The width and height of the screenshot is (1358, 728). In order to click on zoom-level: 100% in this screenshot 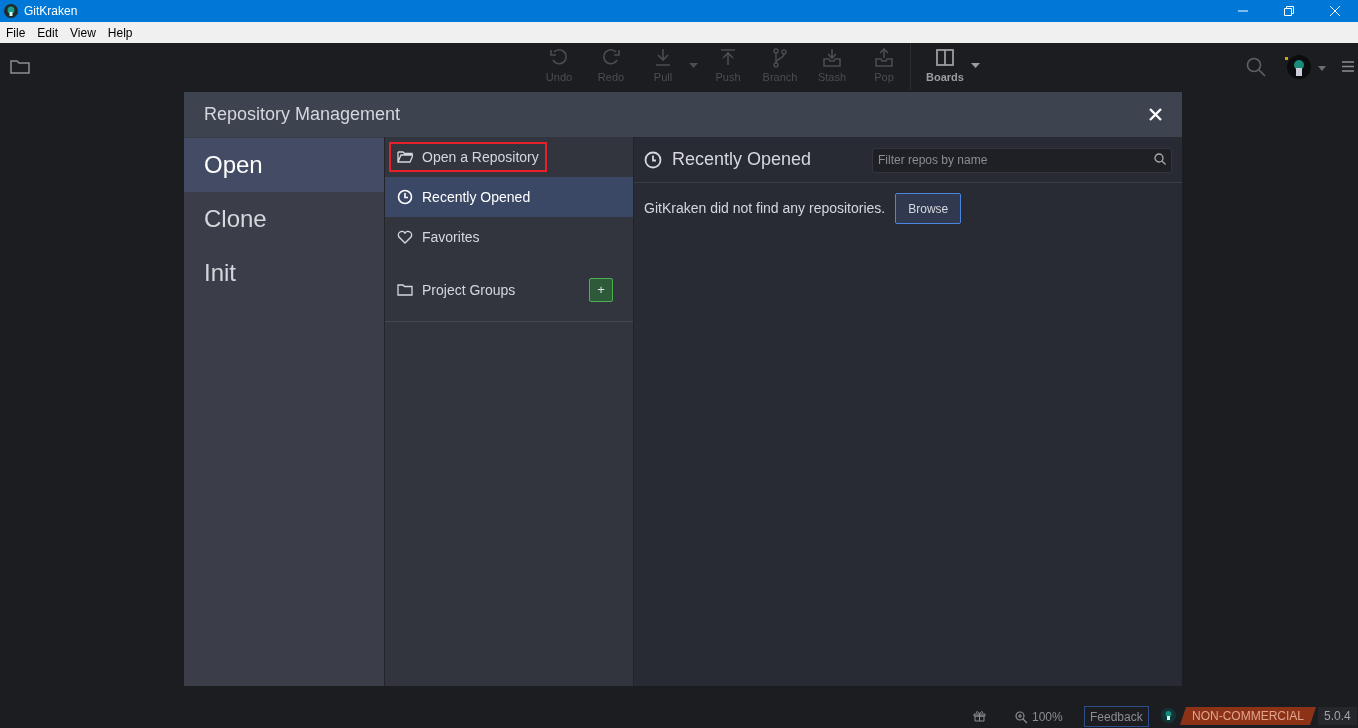, I will do `click(1047, 717)`.